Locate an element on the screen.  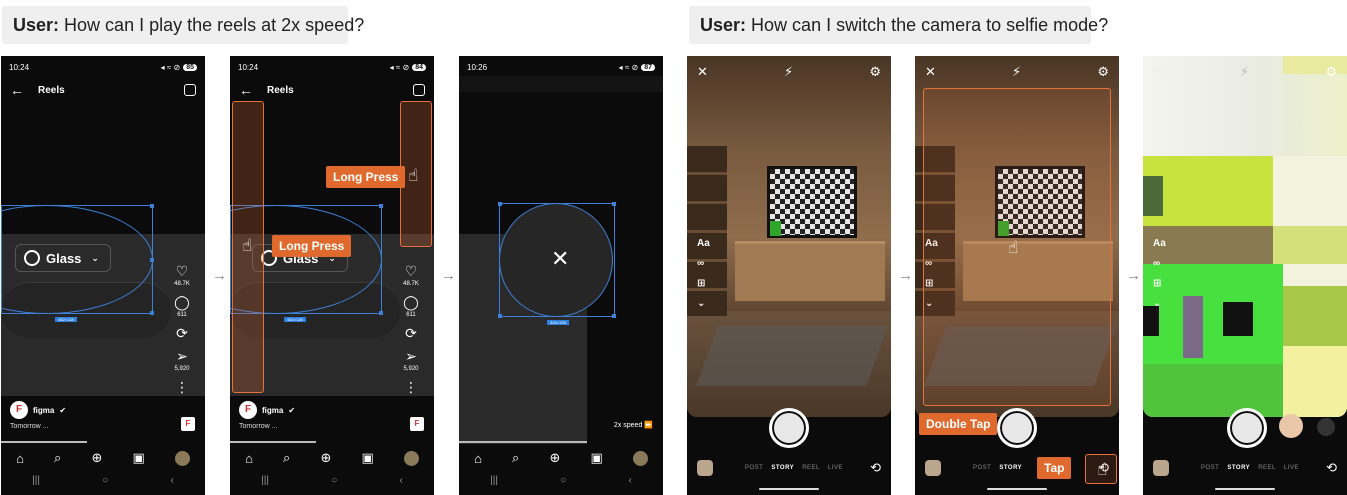
clock: 10:24 is located at coordinates (248, 67).